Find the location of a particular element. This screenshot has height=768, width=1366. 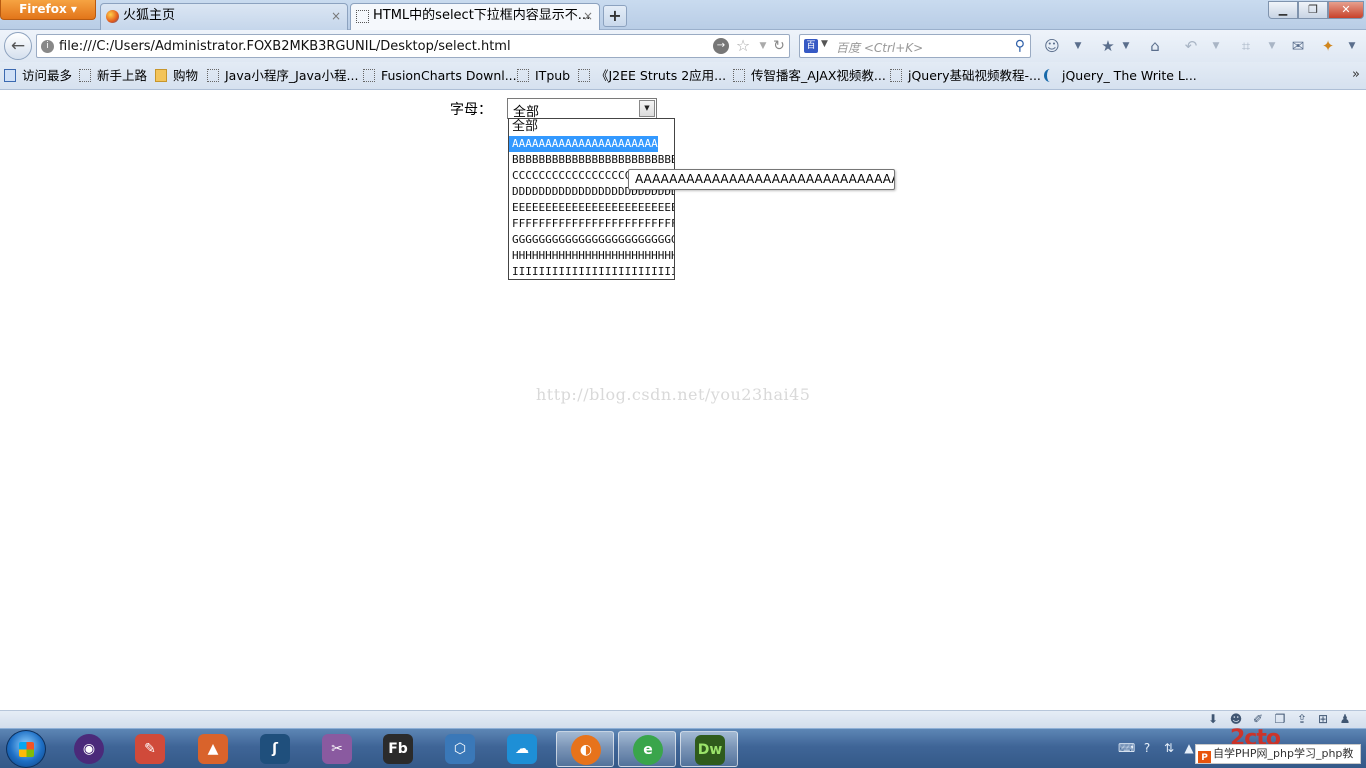

chat-icon: ✉ is located at coordinates (1298, 46).